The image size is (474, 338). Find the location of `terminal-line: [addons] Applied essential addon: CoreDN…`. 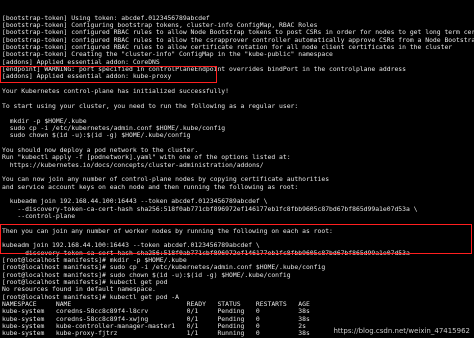

terminal-line: [addons] Applied essential addon: CoreDN… is located at coordinates (81, 62).